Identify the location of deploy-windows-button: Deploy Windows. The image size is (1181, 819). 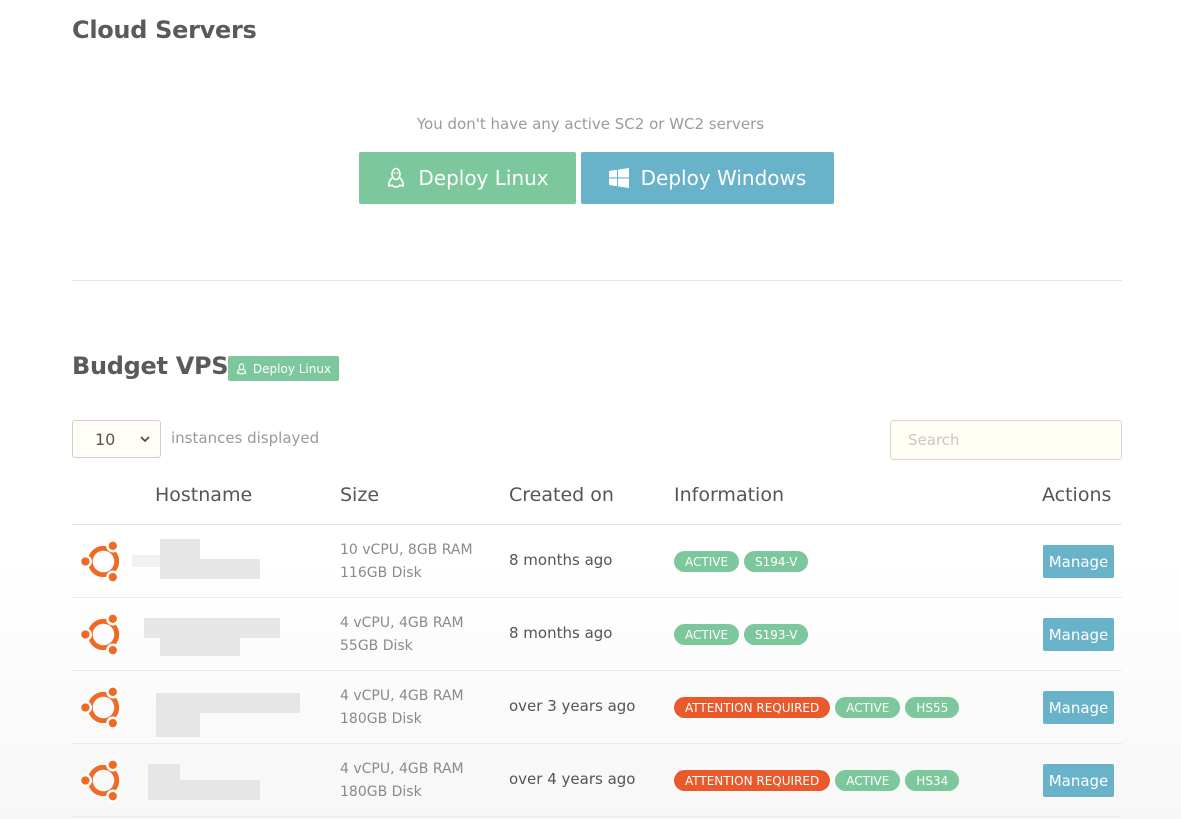
(707, 178).